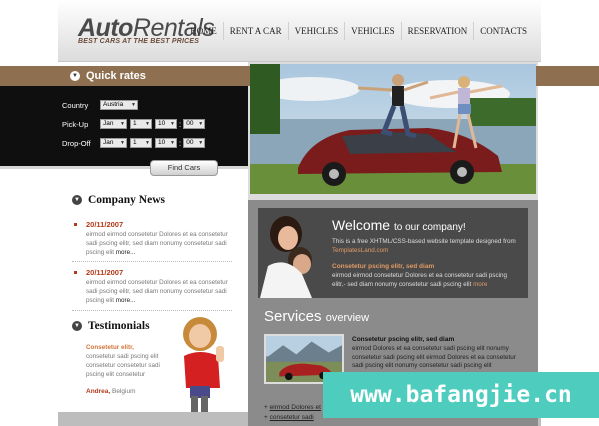  I want to click on nav-vehicles-2: VEHICLES, so click(372, 31).